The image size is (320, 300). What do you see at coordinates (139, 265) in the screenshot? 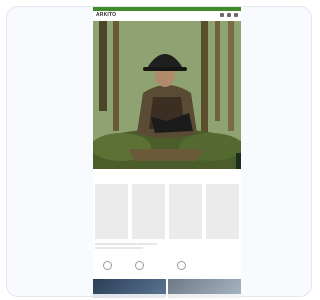
I see `returns-icon` at bounding box center [139, 265].